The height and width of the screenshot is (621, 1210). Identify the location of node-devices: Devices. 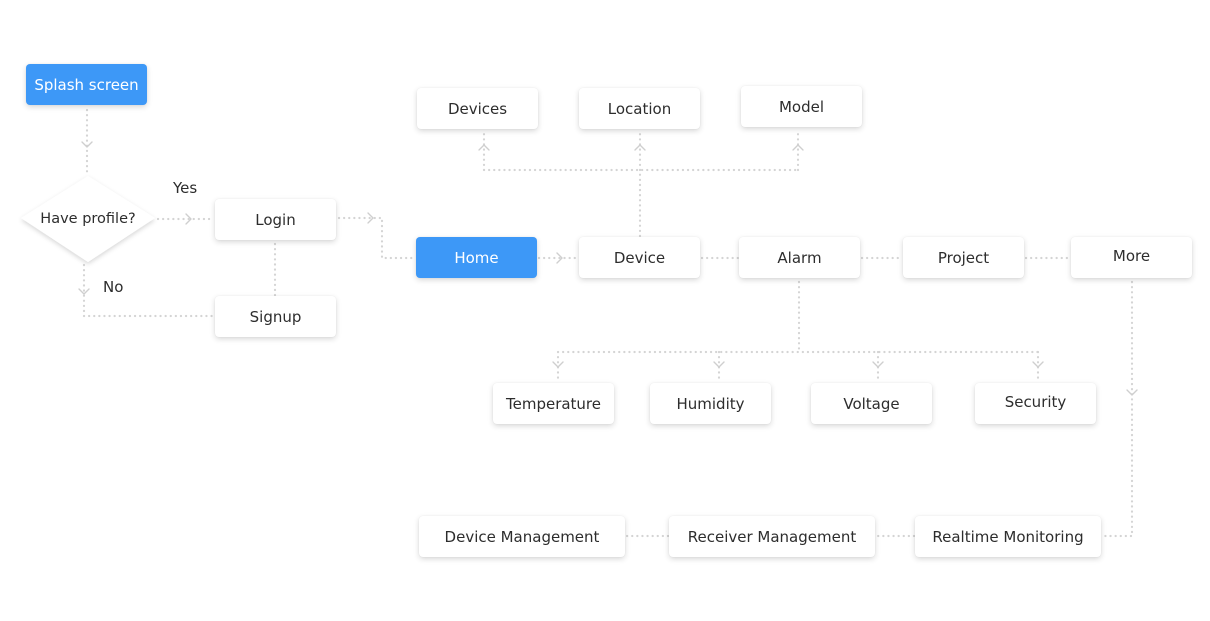
(477, 108).